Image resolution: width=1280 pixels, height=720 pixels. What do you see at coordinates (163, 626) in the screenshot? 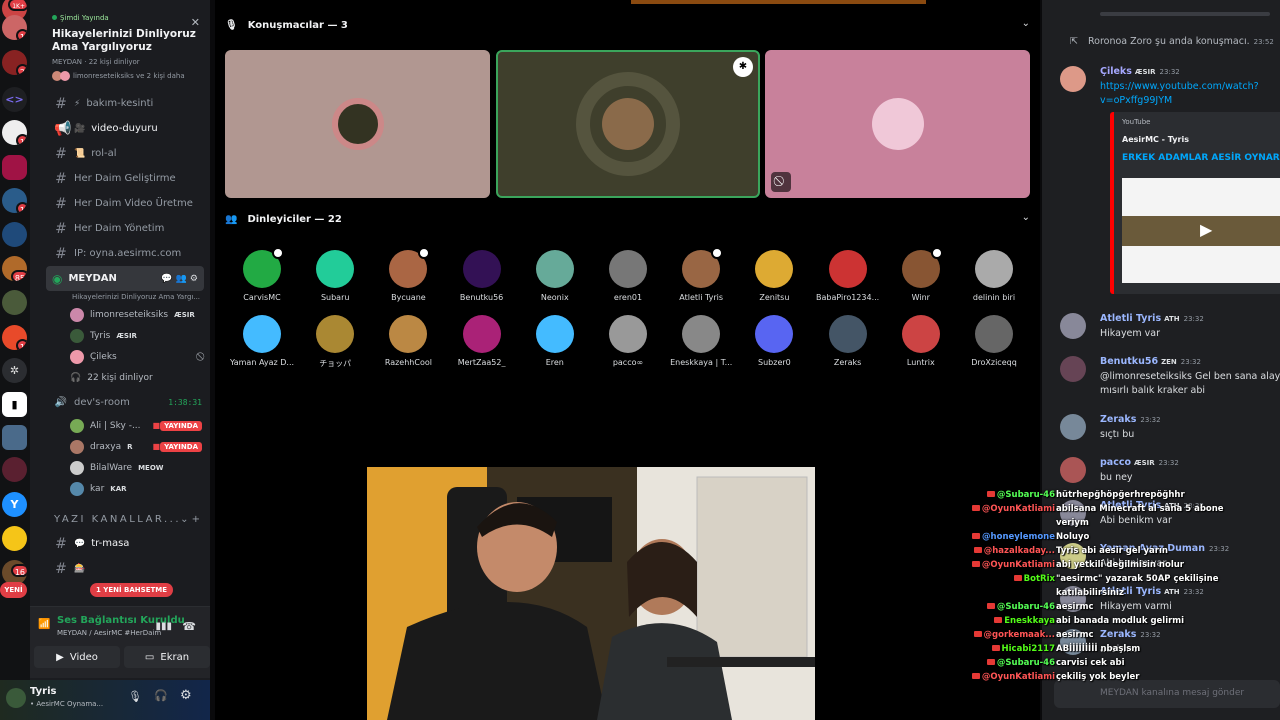
I see `noise-suppression-icon: ▮▮▮` at bounding box center [163, 626].